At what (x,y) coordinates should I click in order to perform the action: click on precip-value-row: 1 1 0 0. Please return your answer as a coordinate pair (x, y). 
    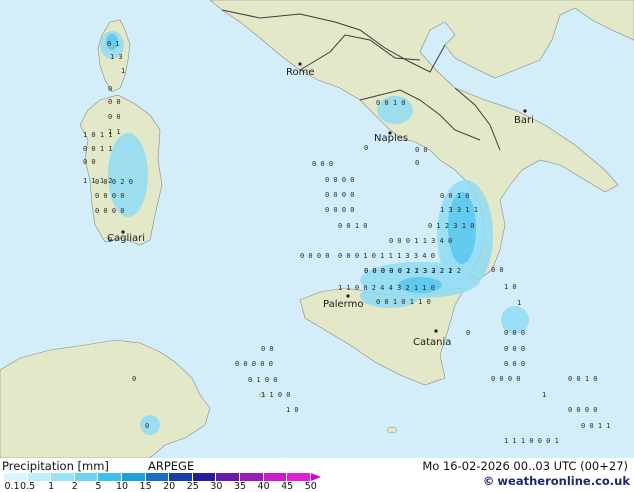
    Looking at the image, I should click on (276, 395).